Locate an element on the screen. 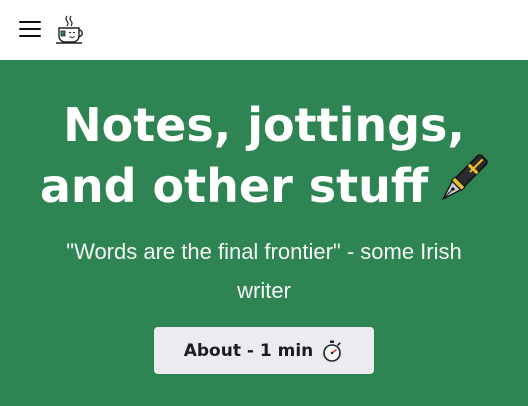  title-line-1: Notes, jottings, is located at coordinates (264, 125).